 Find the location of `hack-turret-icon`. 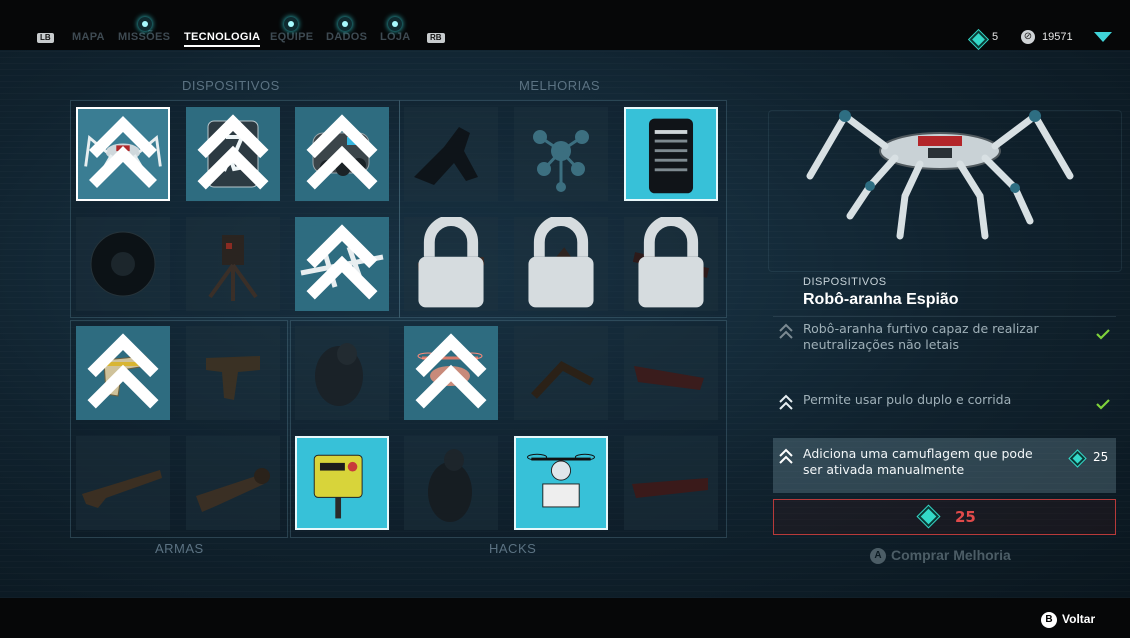

hack-turret-icon is located at coordinates (562, 380).